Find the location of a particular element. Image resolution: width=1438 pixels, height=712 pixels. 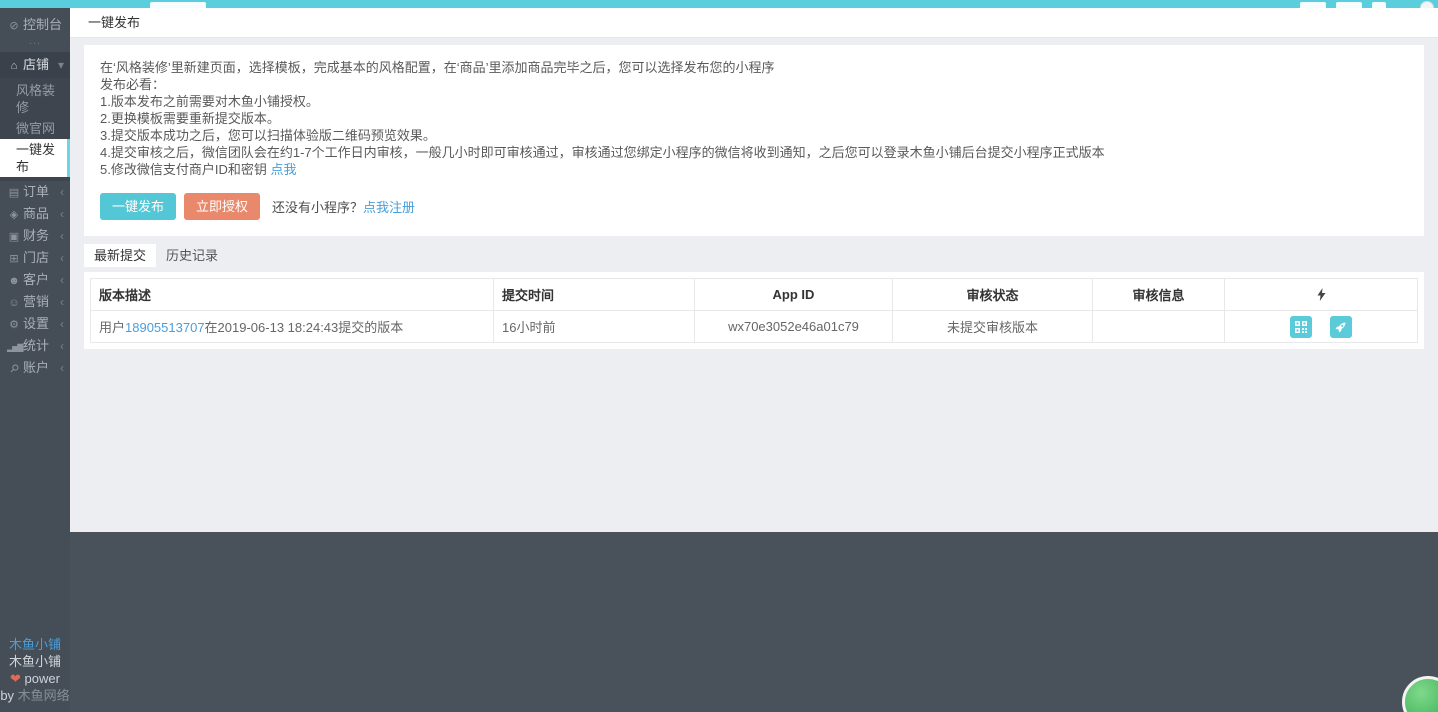

sidebar-item-label: 财务 is located at coordinates (36, 235).